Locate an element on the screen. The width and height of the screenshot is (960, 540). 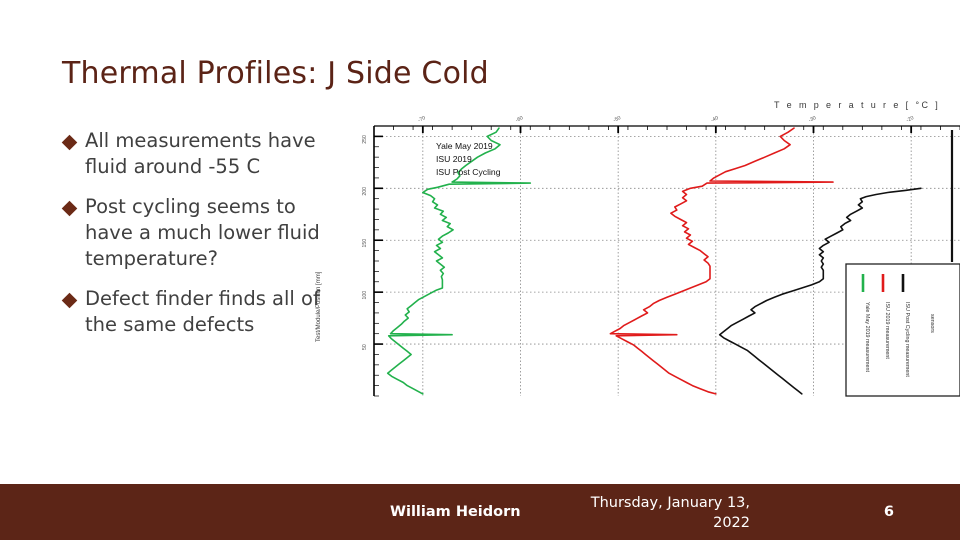
legend-box-label: Yale May 2019 measurement is located at coordinates (867, 337).